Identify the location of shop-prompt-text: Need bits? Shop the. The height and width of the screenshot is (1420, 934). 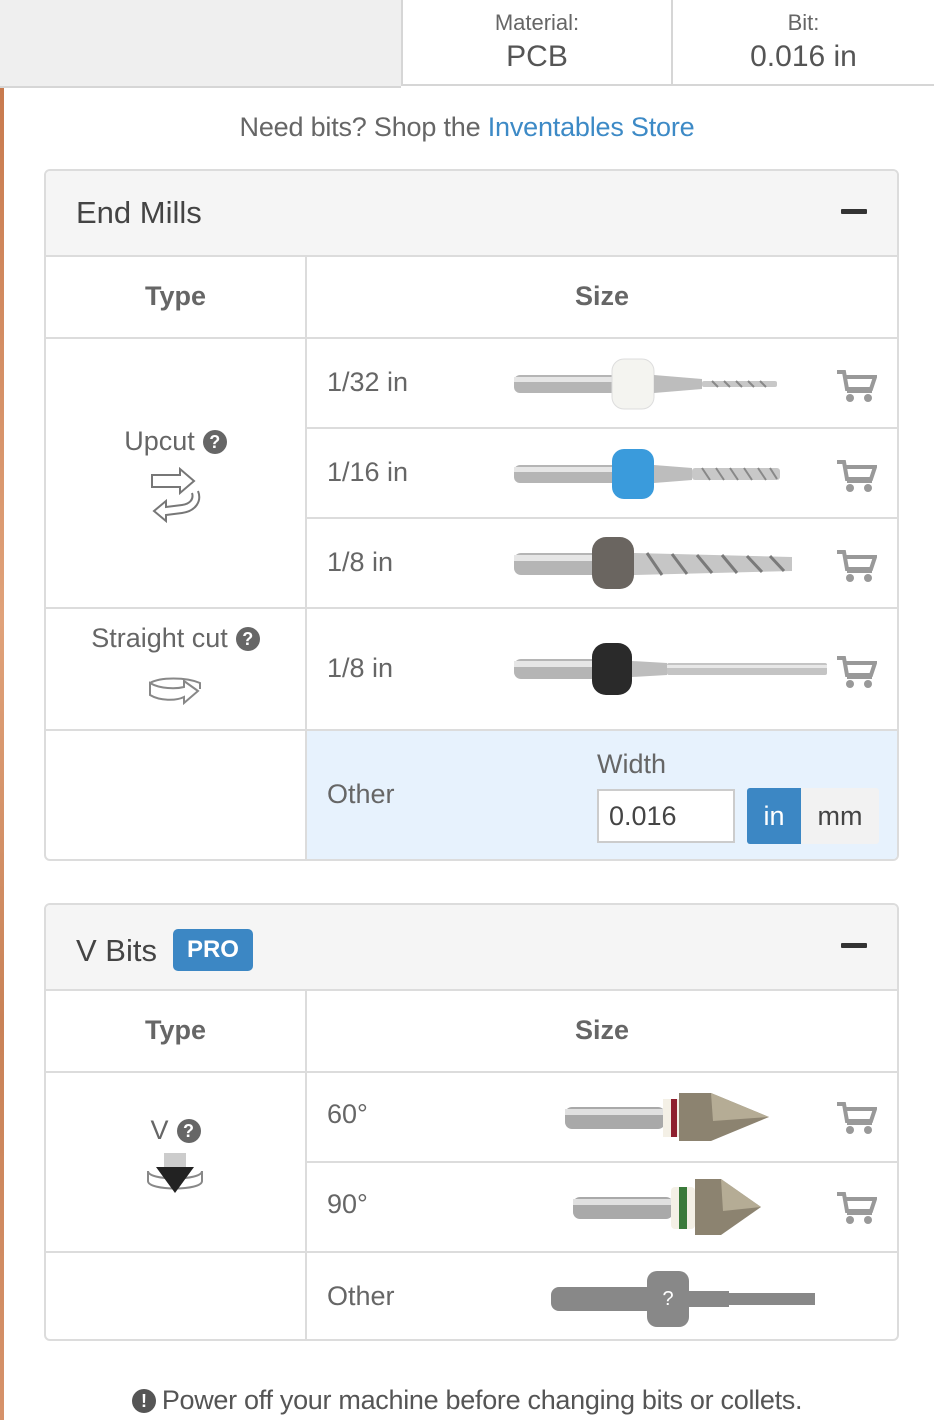
(360, 127).